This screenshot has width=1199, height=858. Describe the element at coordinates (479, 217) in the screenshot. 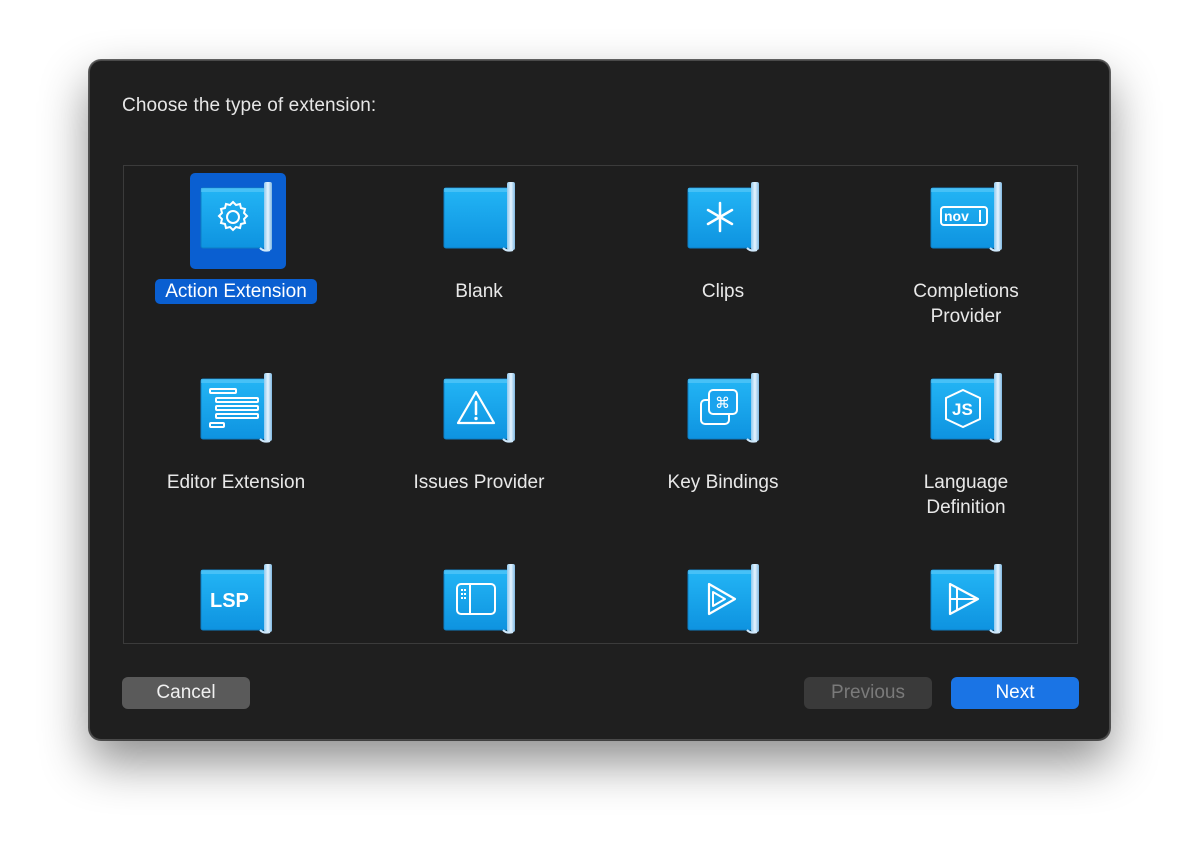

I see `blank-icon` at that location.